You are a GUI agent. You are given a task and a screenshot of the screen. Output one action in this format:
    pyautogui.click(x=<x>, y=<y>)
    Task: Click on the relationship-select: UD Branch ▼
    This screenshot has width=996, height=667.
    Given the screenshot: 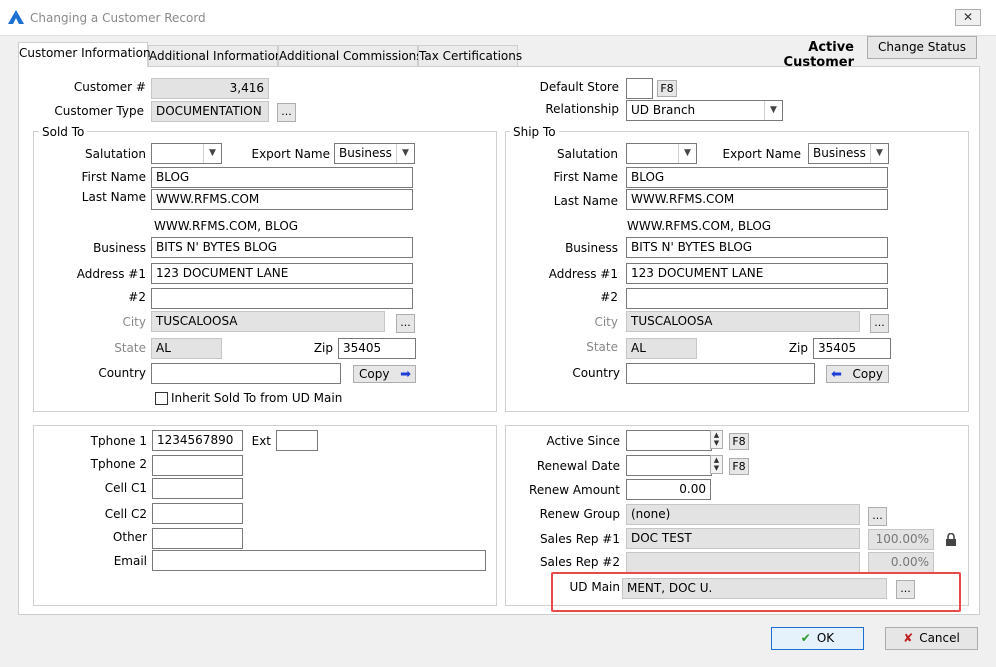 What is the action you would take?
    pyautogui.click(x=704, y=110)
    